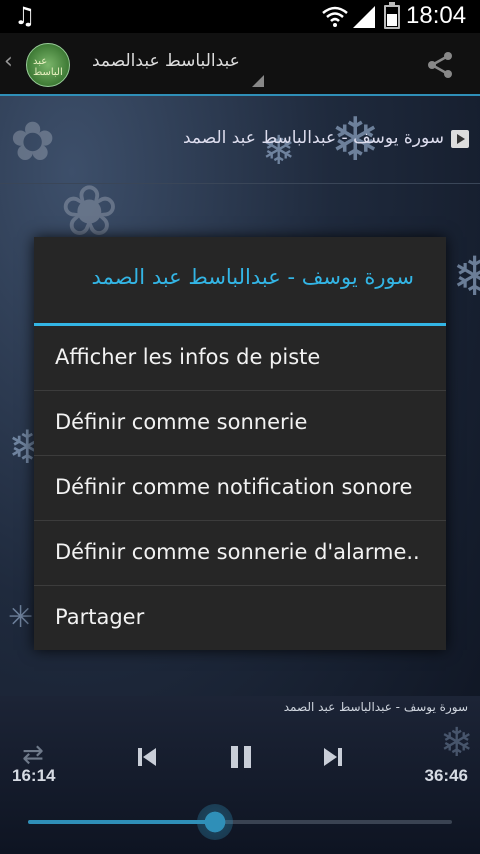 This screenshot has height=854, width=480. What do you see at coordinates (147, 757) in the screenshot?
I see `previous-button` at bounding box center [147, 757].